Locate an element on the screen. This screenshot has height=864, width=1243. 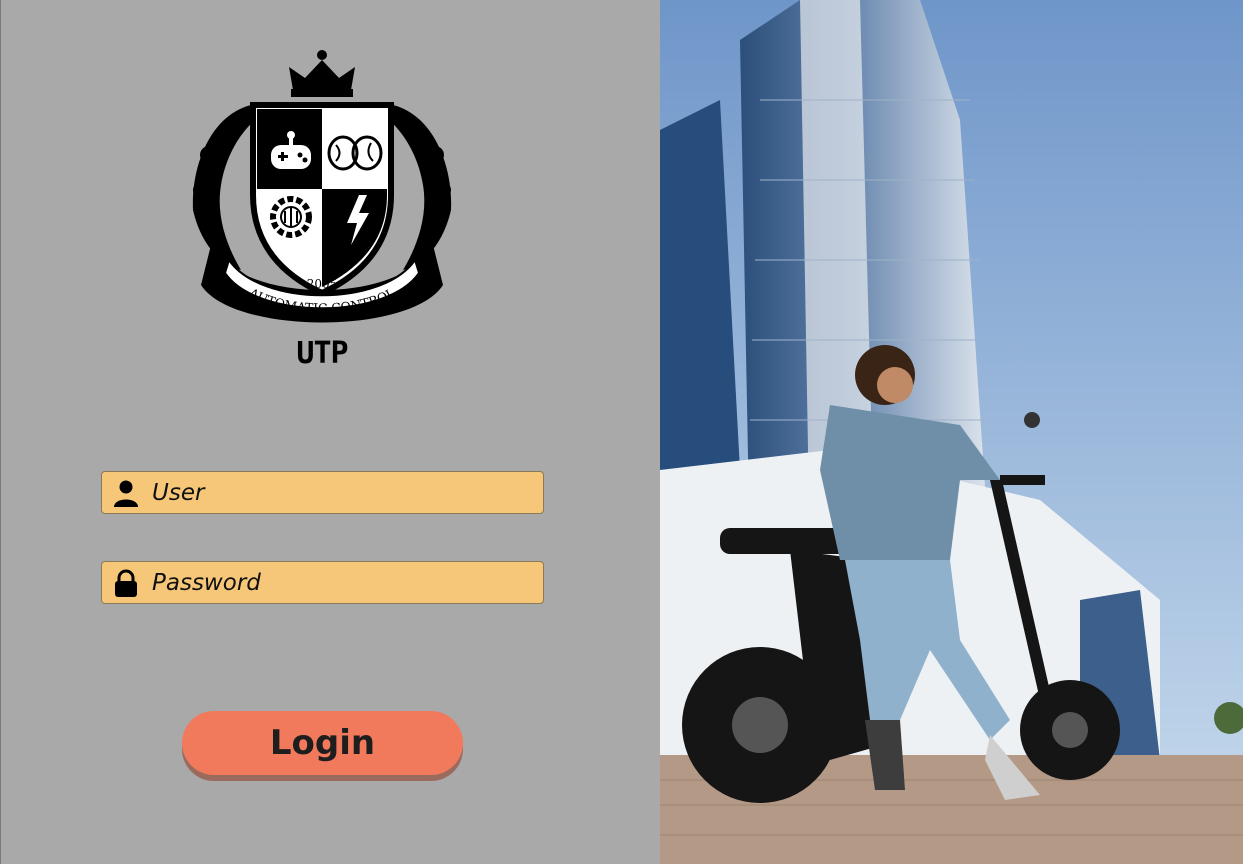
crown-icon is located at coordinates (322, 73).